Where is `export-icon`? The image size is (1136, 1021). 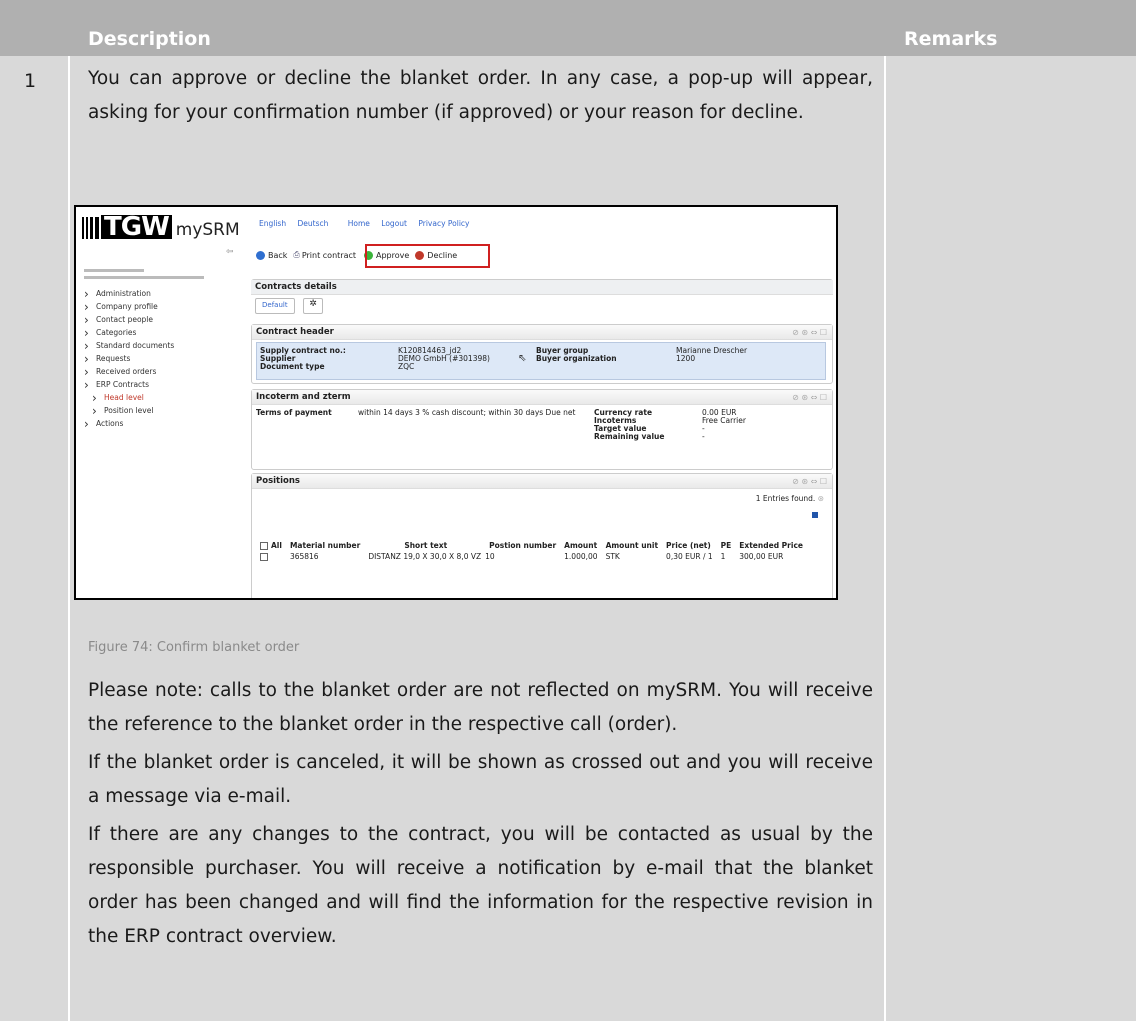
export-icon is located at coordinates (815, 515).